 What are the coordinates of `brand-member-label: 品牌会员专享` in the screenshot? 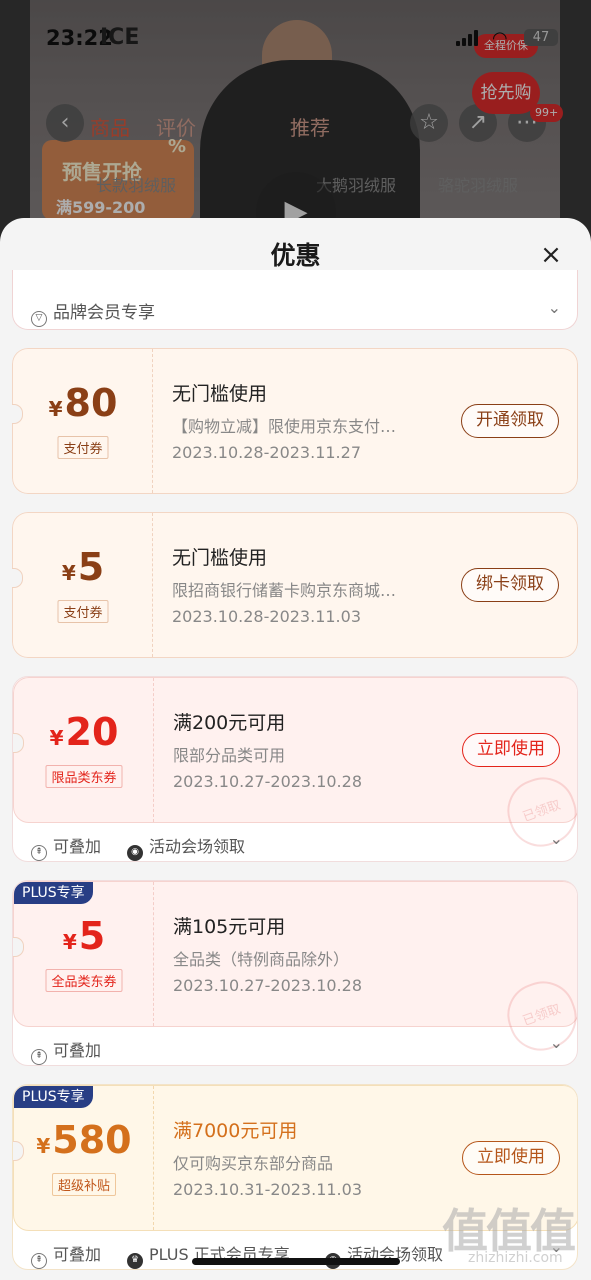 It's located at (104, 313).